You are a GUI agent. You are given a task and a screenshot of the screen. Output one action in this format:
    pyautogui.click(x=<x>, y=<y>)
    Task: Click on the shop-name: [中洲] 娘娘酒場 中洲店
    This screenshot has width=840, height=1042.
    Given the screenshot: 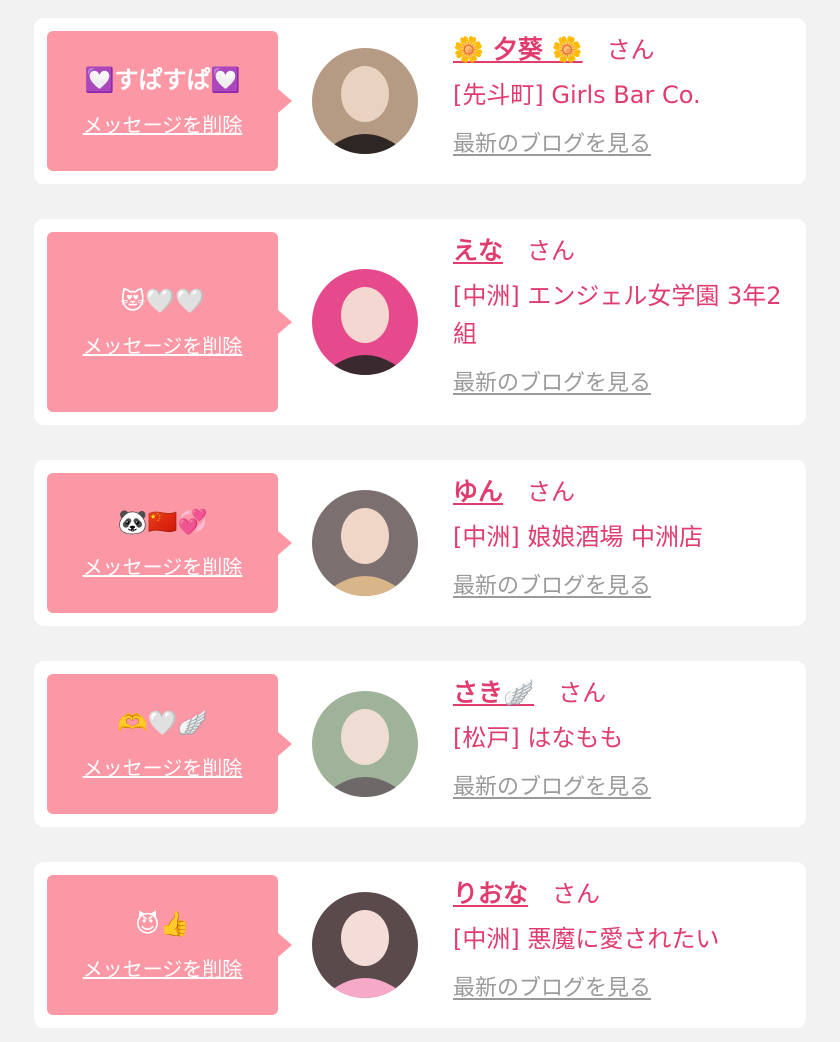 What is the action you would take?
    pyautogui.click(x=578, y=537)
    